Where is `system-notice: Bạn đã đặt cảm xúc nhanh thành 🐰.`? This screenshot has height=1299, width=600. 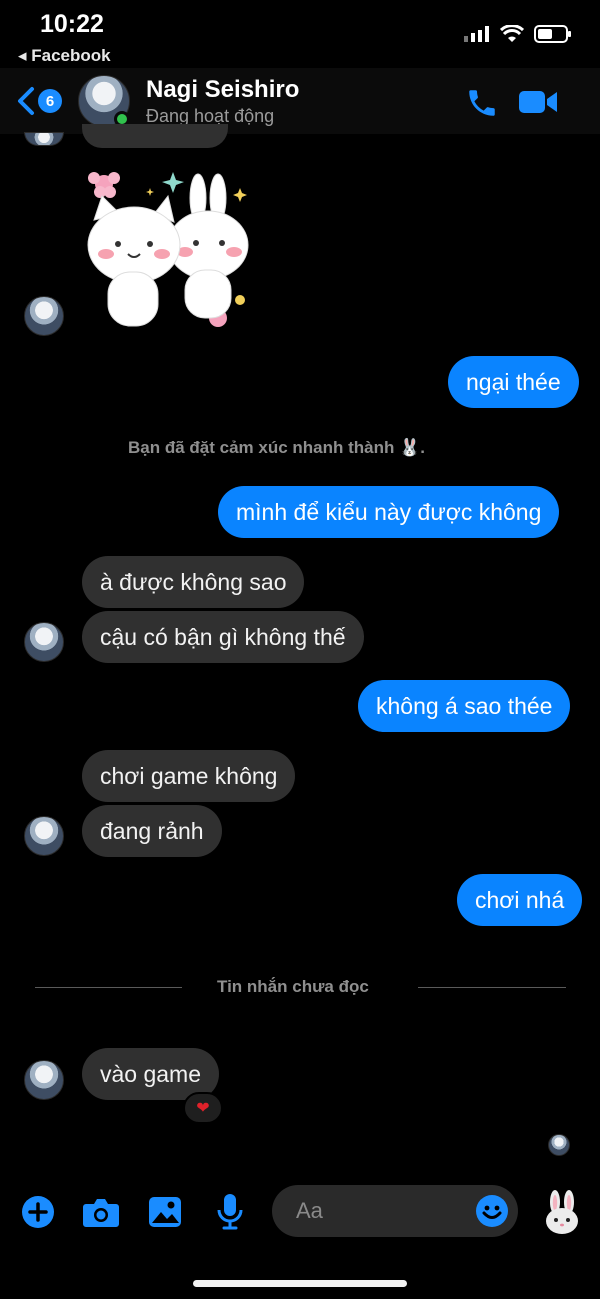 system-notice: Bạn đã đặt cảm xúc nhanh thành 🐰. is located at coordinates (276, 447).